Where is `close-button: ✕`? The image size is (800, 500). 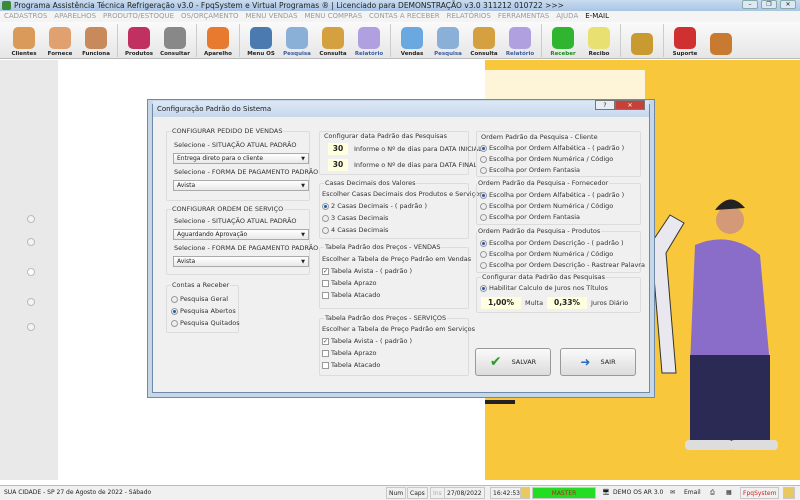
close-button: ✕ is located at coordinates (788, 4).